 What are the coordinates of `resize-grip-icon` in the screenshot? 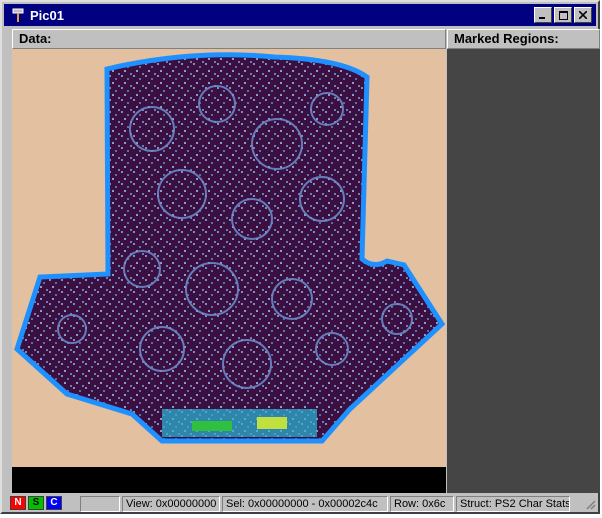 It's located at (590, 504).